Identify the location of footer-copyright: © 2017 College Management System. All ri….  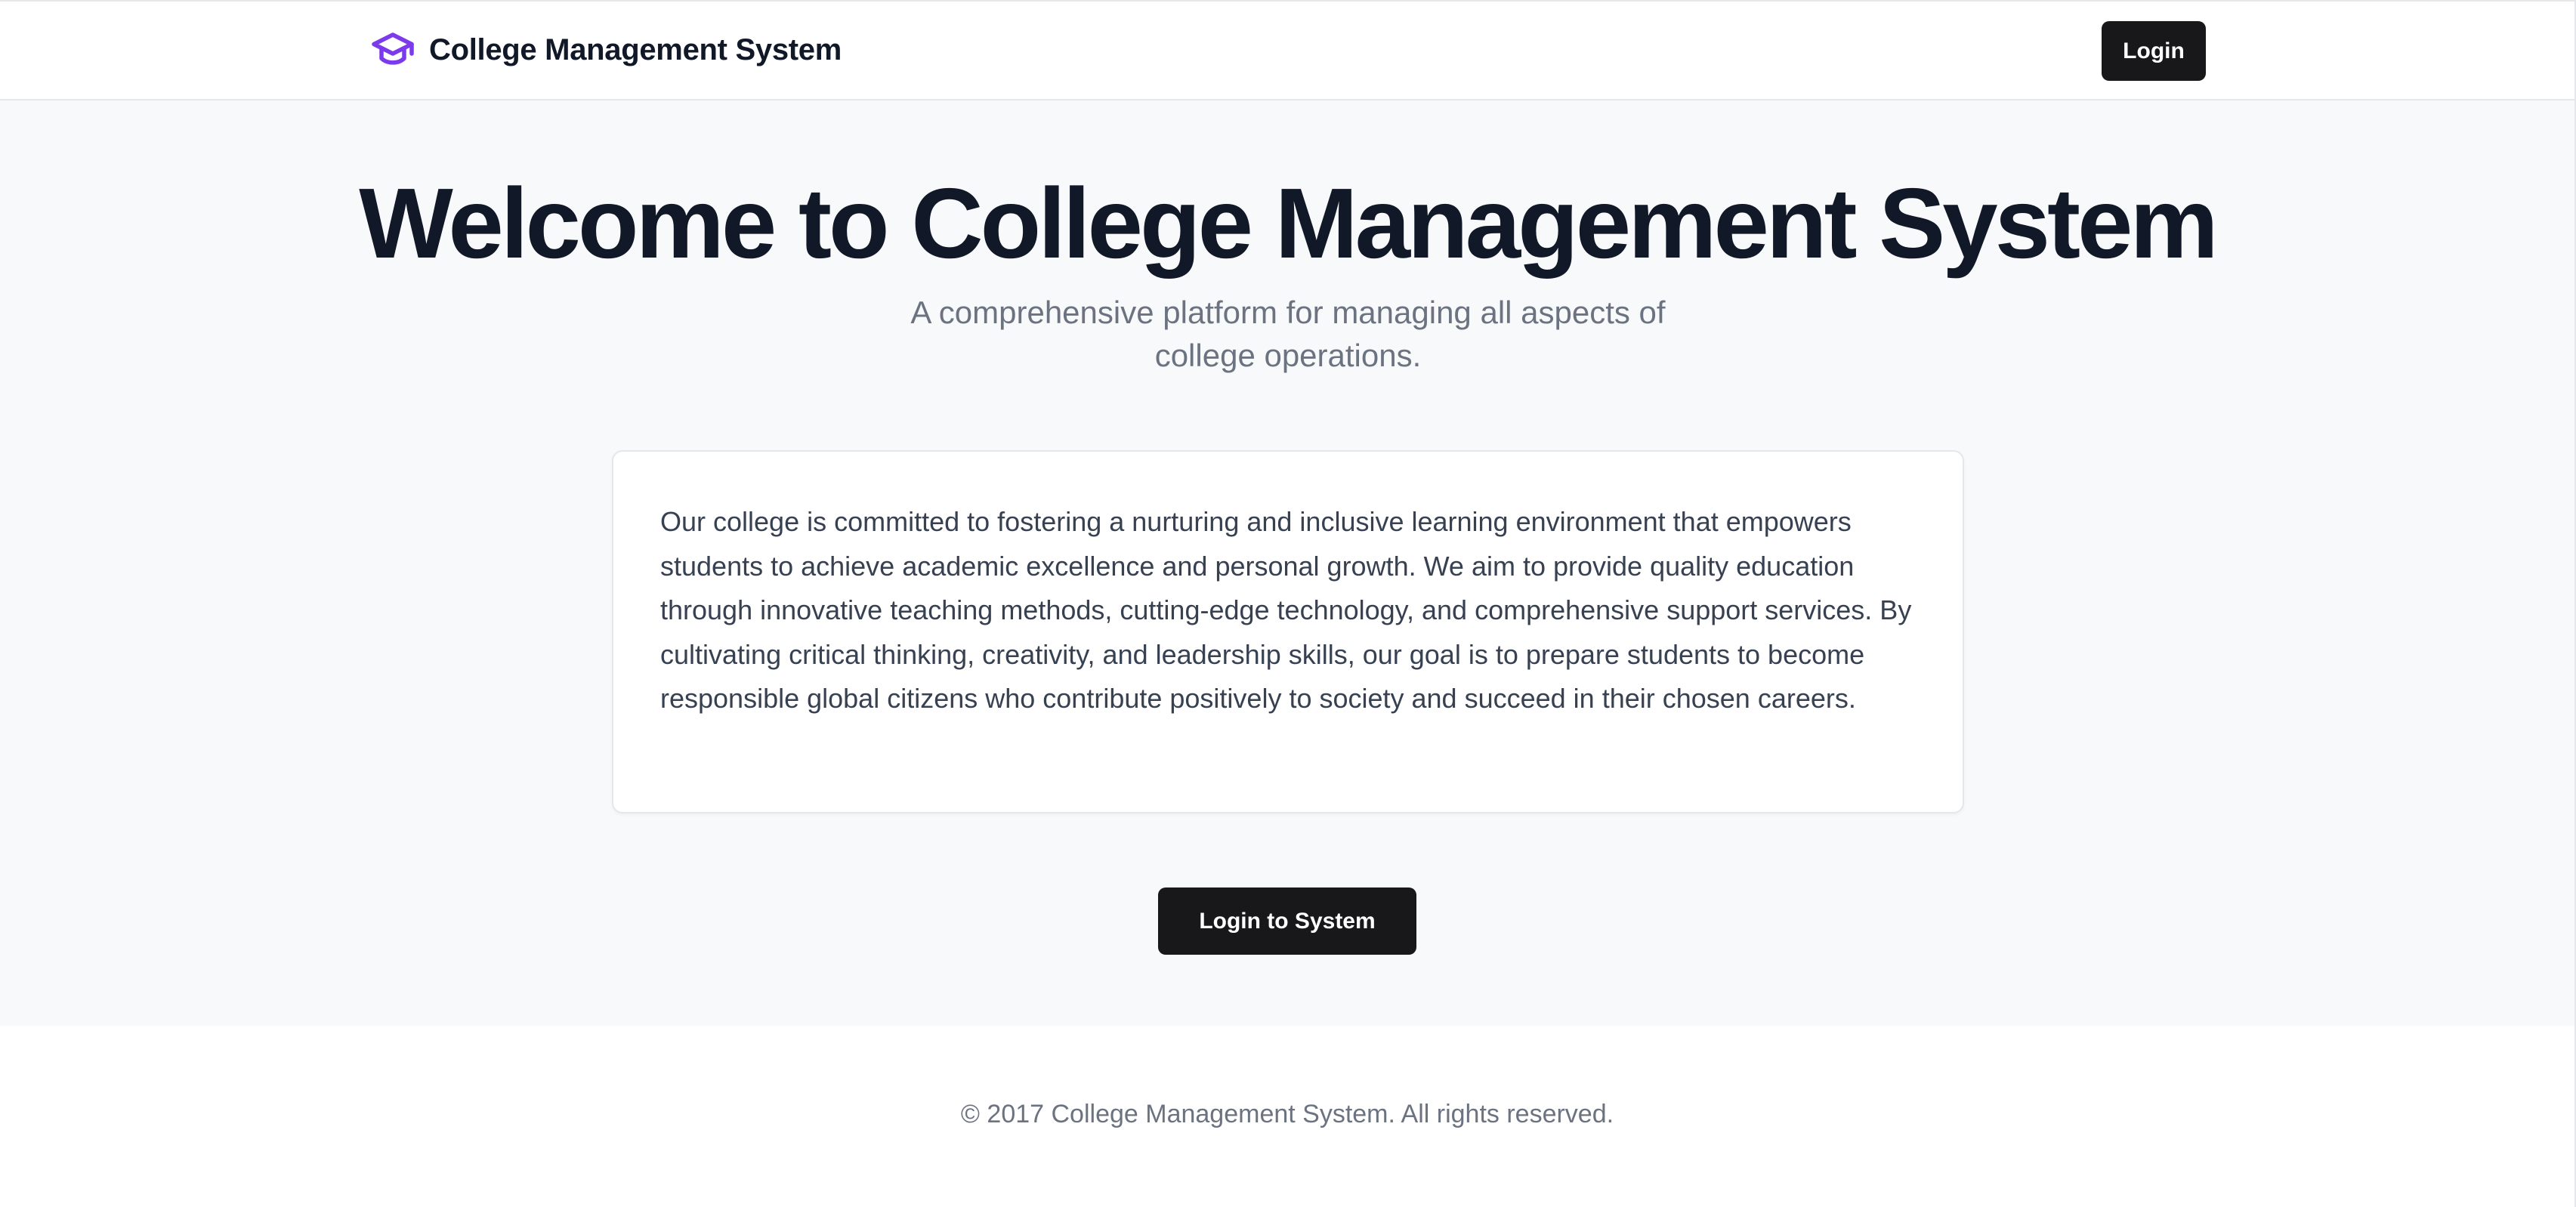
(1287, 1114).